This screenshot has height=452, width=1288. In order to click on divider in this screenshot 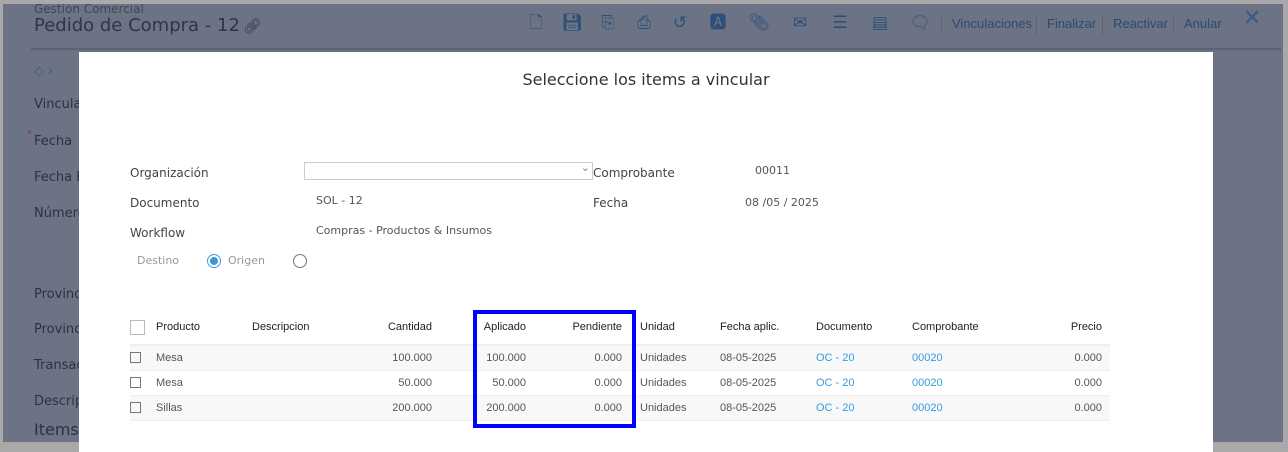, I will do `click(656, 49)`.